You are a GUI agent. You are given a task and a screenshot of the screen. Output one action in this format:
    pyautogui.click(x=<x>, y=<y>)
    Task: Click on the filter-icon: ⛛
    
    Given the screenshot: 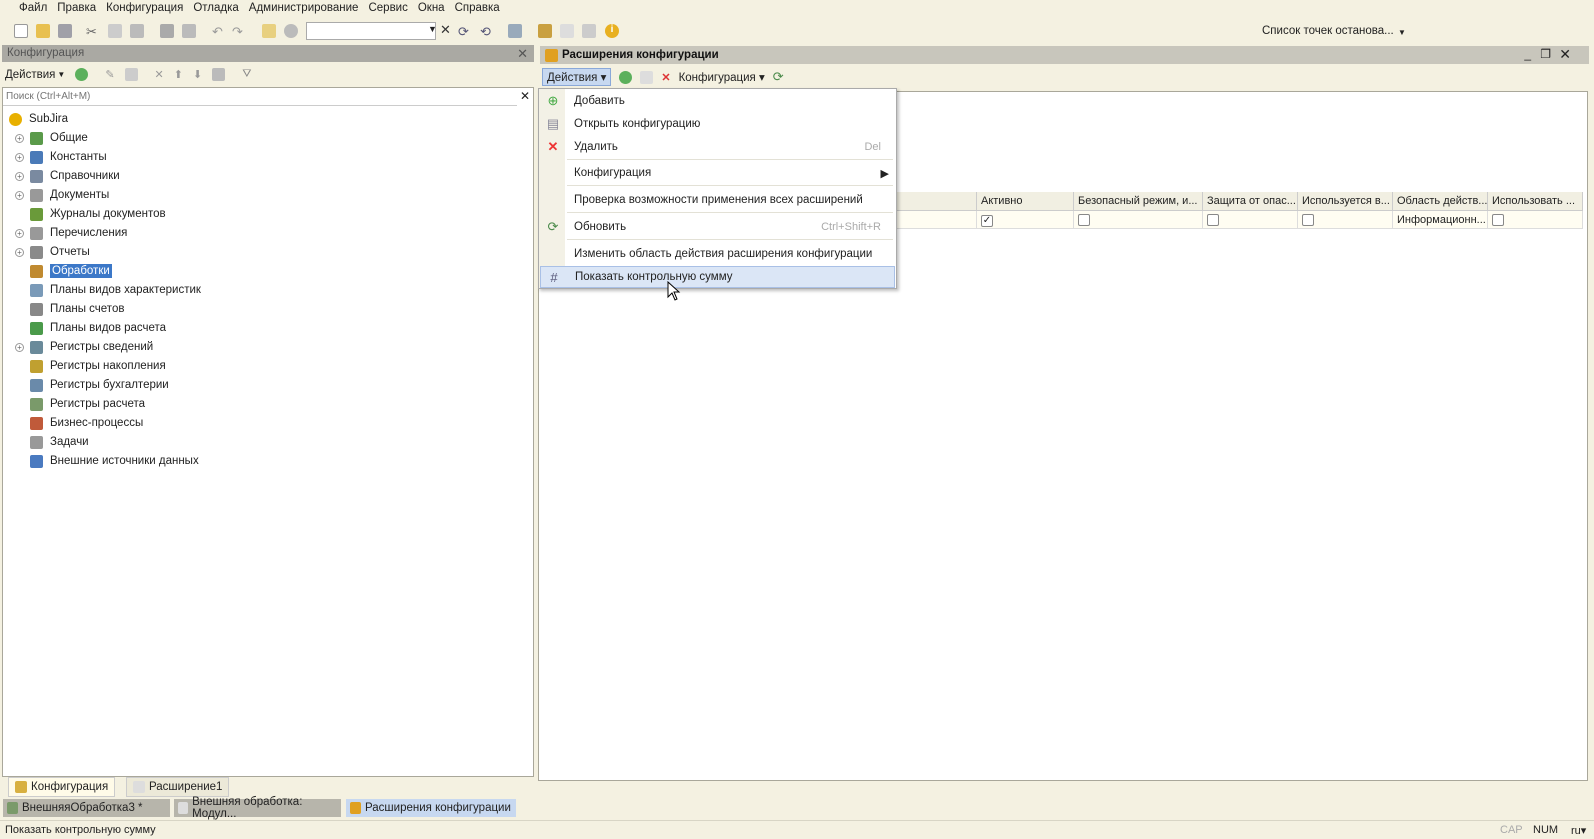 What is the action you would take?
    pyautogui.click(x=246, y=74)
    